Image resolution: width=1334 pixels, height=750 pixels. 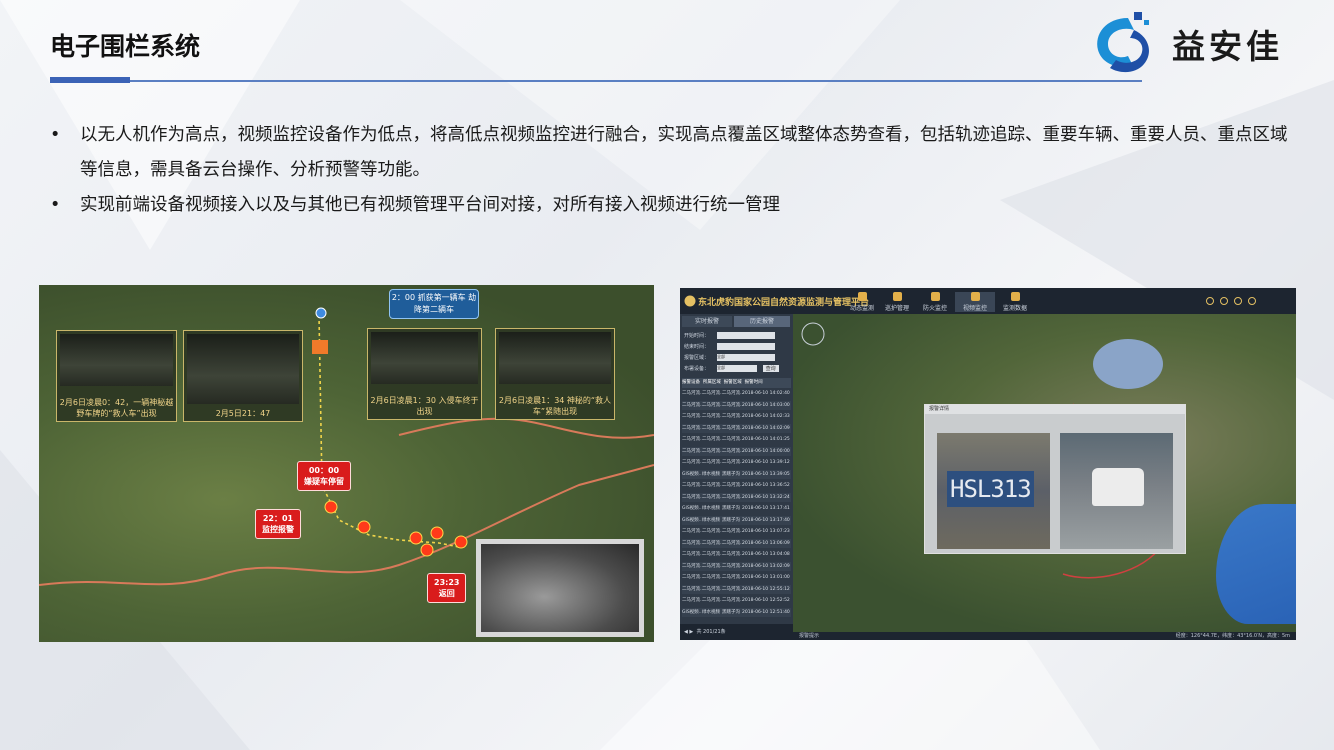 I want to click on nav-item-active: 视频监控, so click(x=975, y=302).